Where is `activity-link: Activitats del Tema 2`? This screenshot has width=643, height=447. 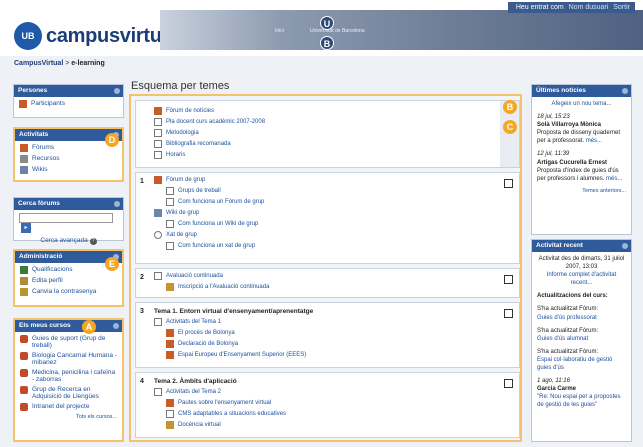
activity-link: Activitats del Tema 2 is located at coordinates (326, 392).